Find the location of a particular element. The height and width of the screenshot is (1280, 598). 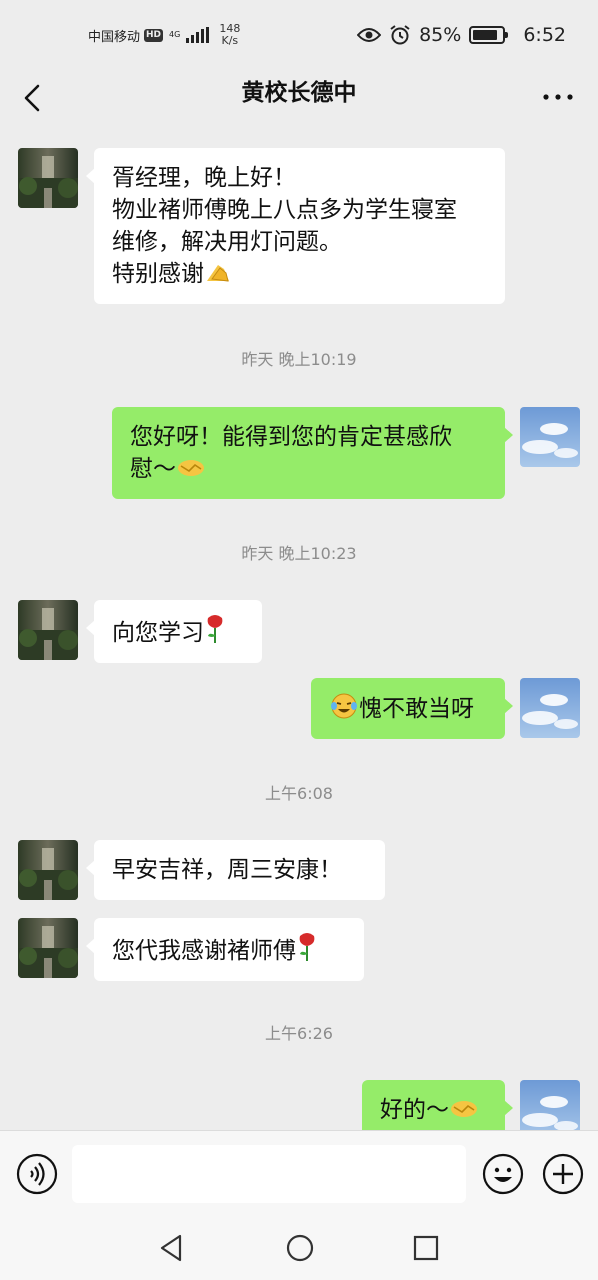

chat-title: 黄校长德中 is located at coordinates (299, 93).